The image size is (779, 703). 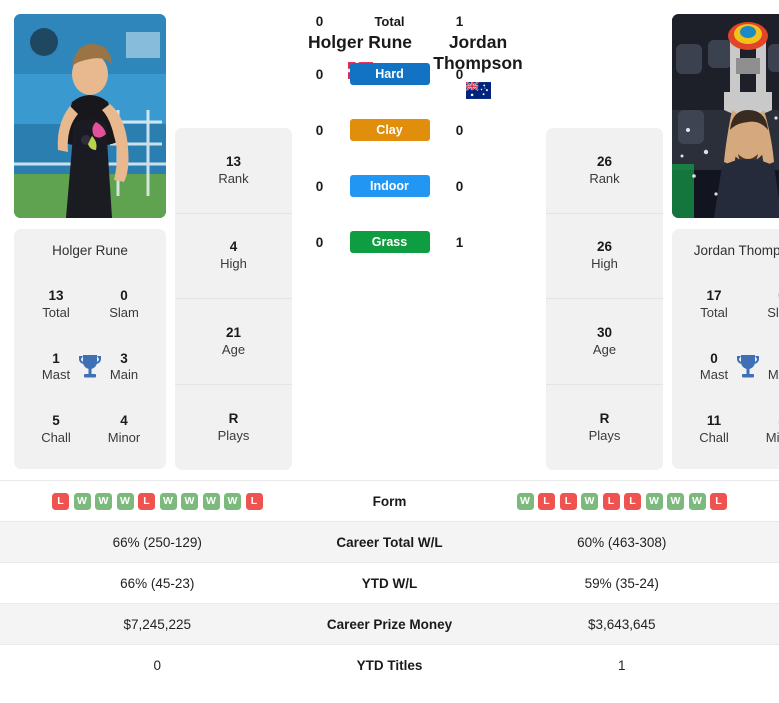 I want to click on right-stat-age-label: Age, so click(x=604, y=349).